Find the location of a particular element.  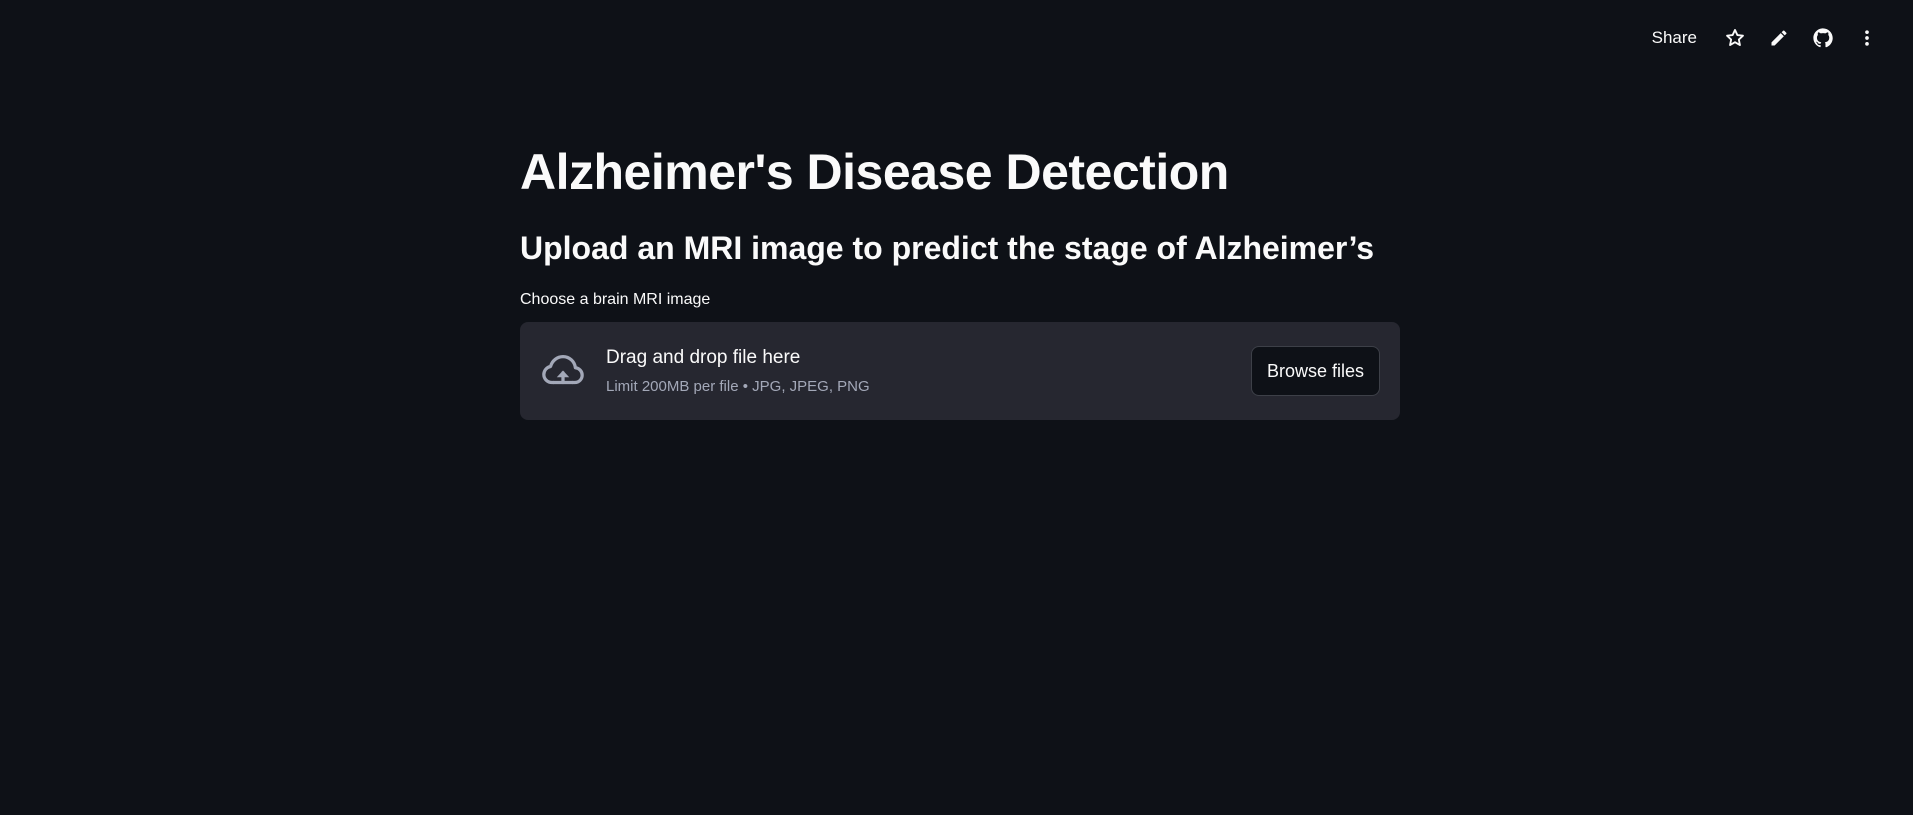

browse-files-button: Browse files is located at coordinates (1315, 371).